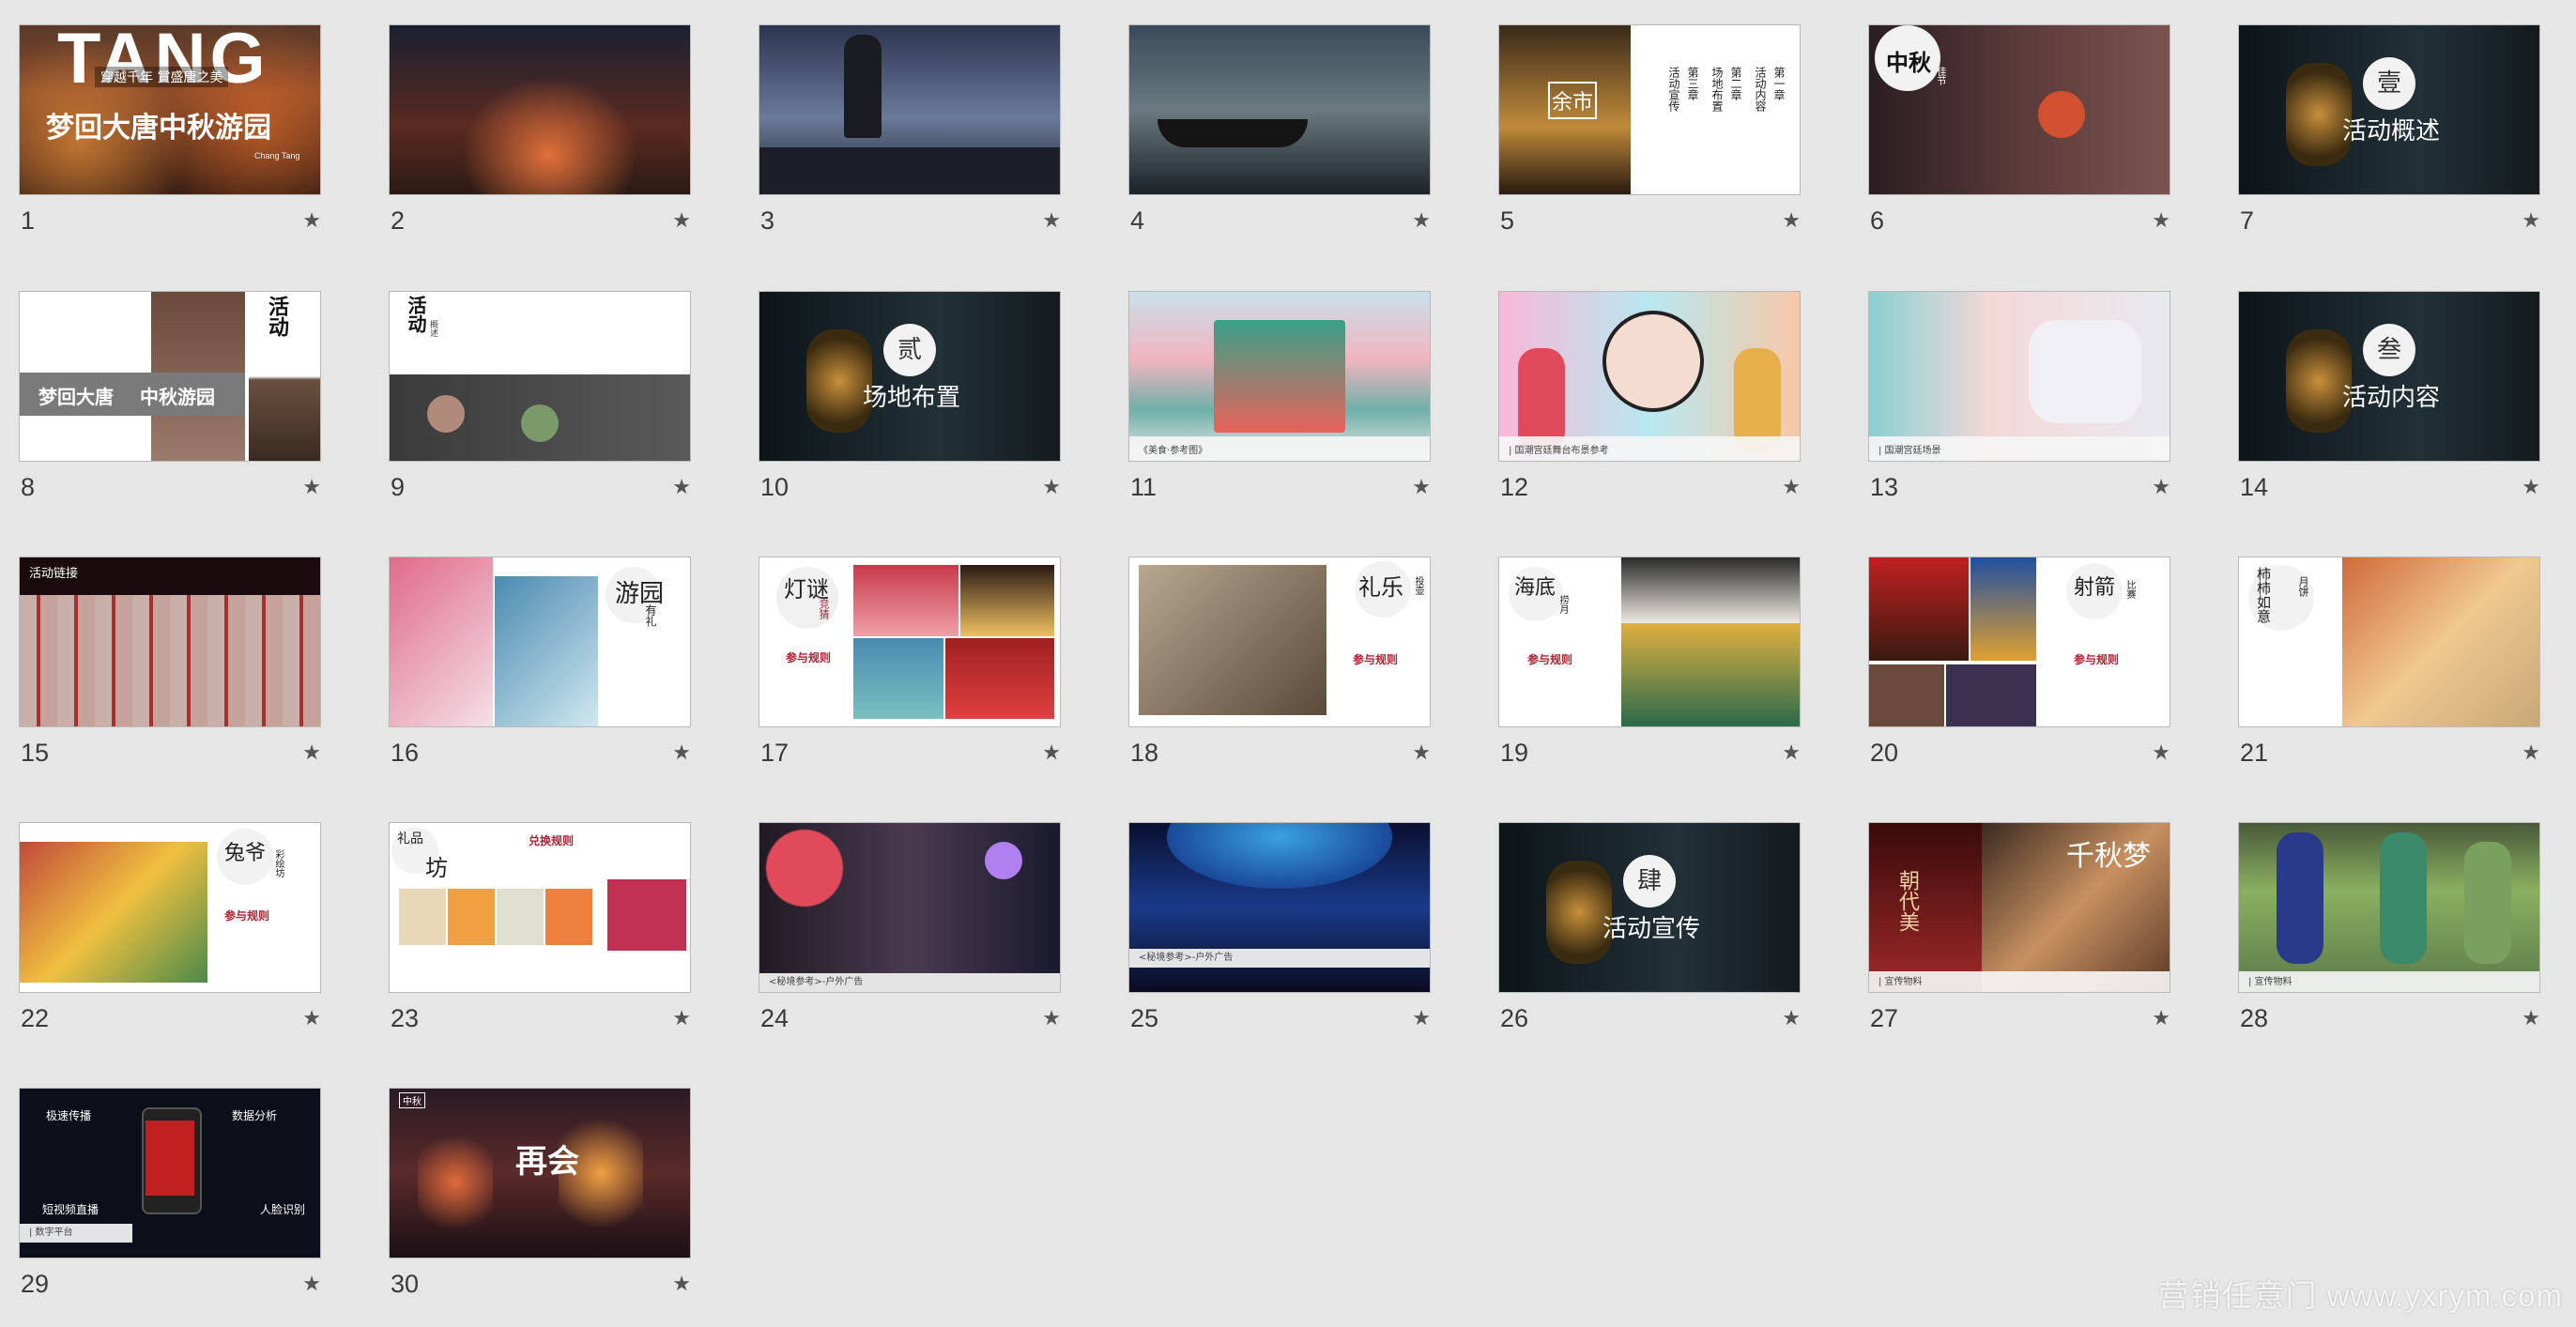 The width and height of the screenshot is (2576, 1327). Describe the element at coordinates (2389, 642) in the screenshot. I see `slide-thumbnail: 柿柿如意 月饼` at that location.